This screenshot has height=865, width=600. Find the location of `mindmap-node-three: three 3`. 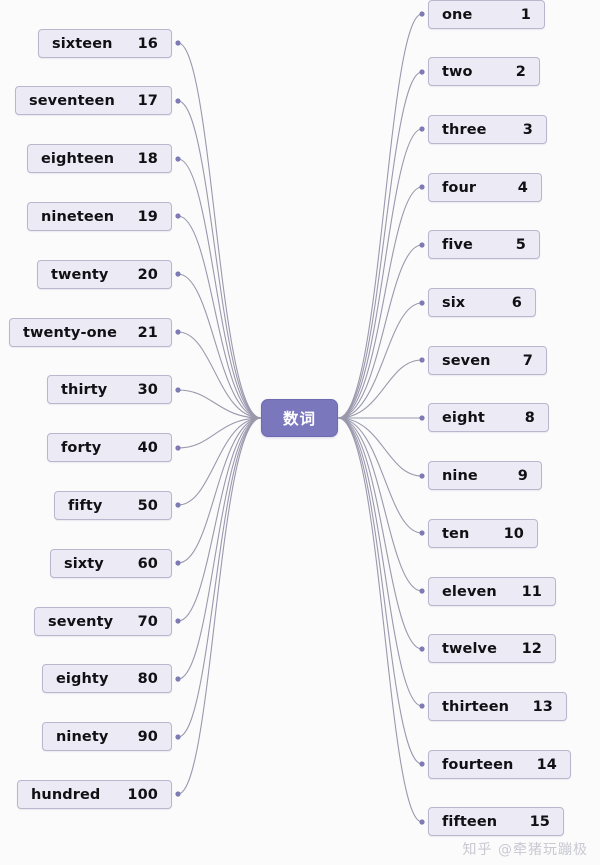

mindmap-node-three: three 3 is located at coordinates (487, 129).